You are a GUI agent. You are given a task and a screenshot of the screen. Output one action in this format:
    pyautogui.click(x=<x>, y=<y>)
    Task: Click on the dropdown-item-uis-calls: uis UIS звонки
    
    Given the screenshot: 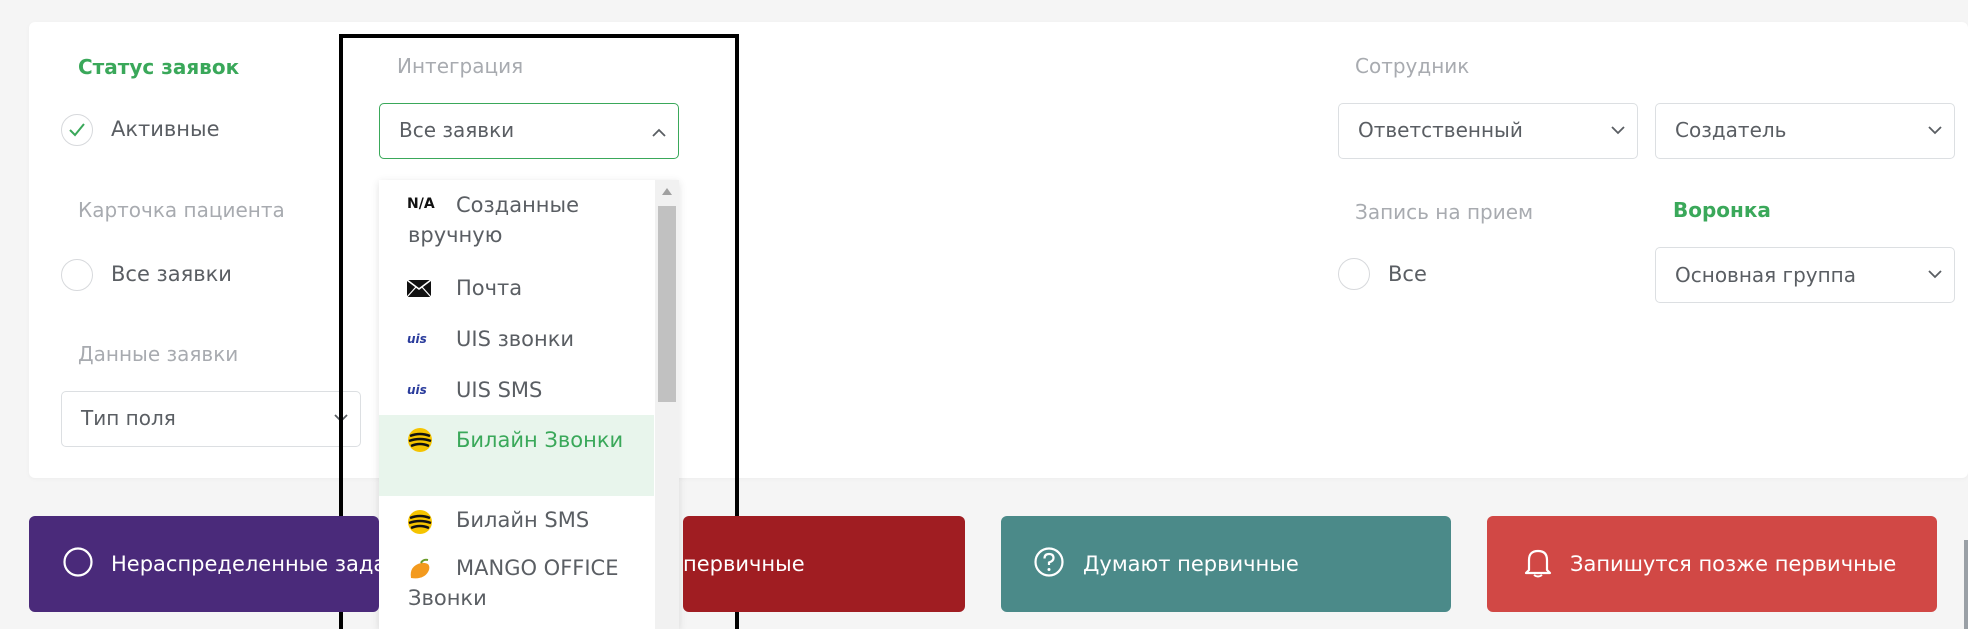 What is the action you would take?
    pyautogui.click(x=516, y=341)
    